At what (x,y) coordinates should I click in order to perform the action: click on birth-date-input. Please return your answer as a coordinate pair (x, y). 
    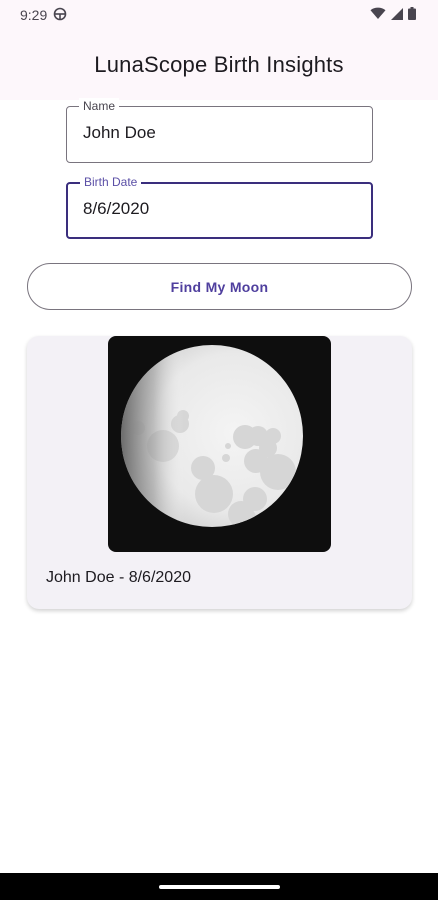
    Looking at the image, I should click on (218, 209).